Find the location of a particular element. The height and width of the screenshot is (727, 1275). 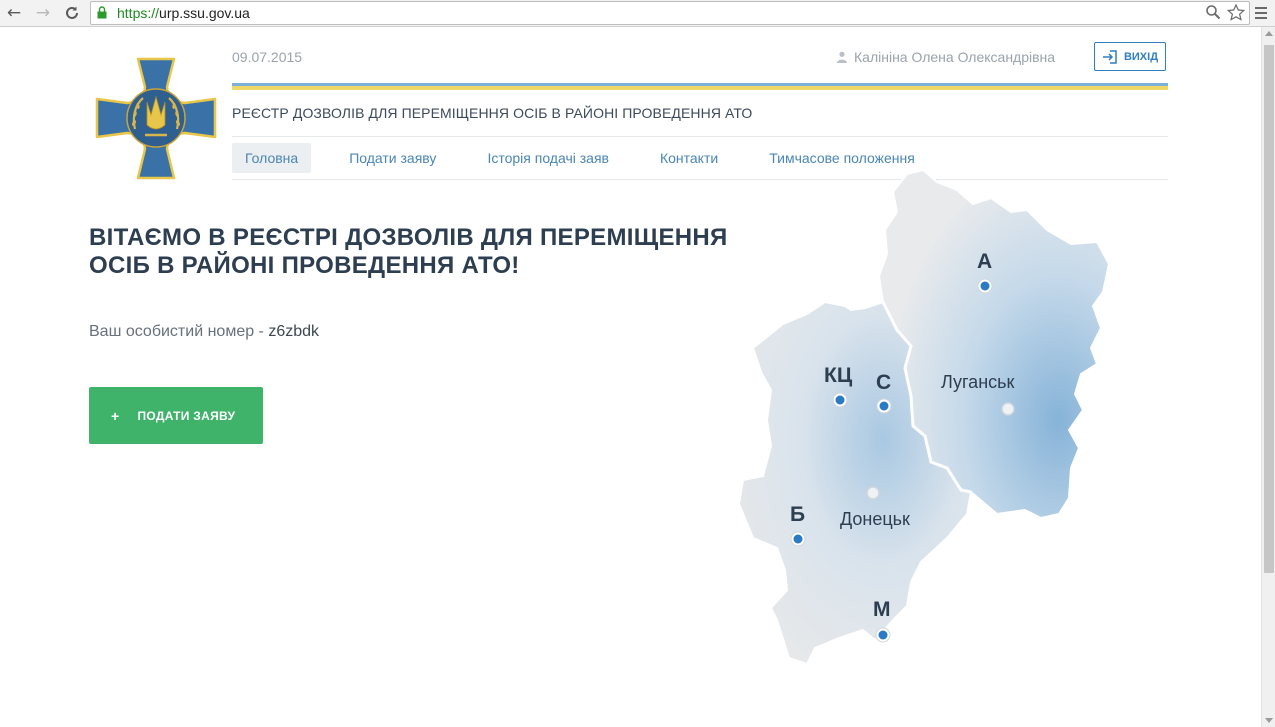

scroll-down-arrow-icon is located at coordinates (1269, 720).